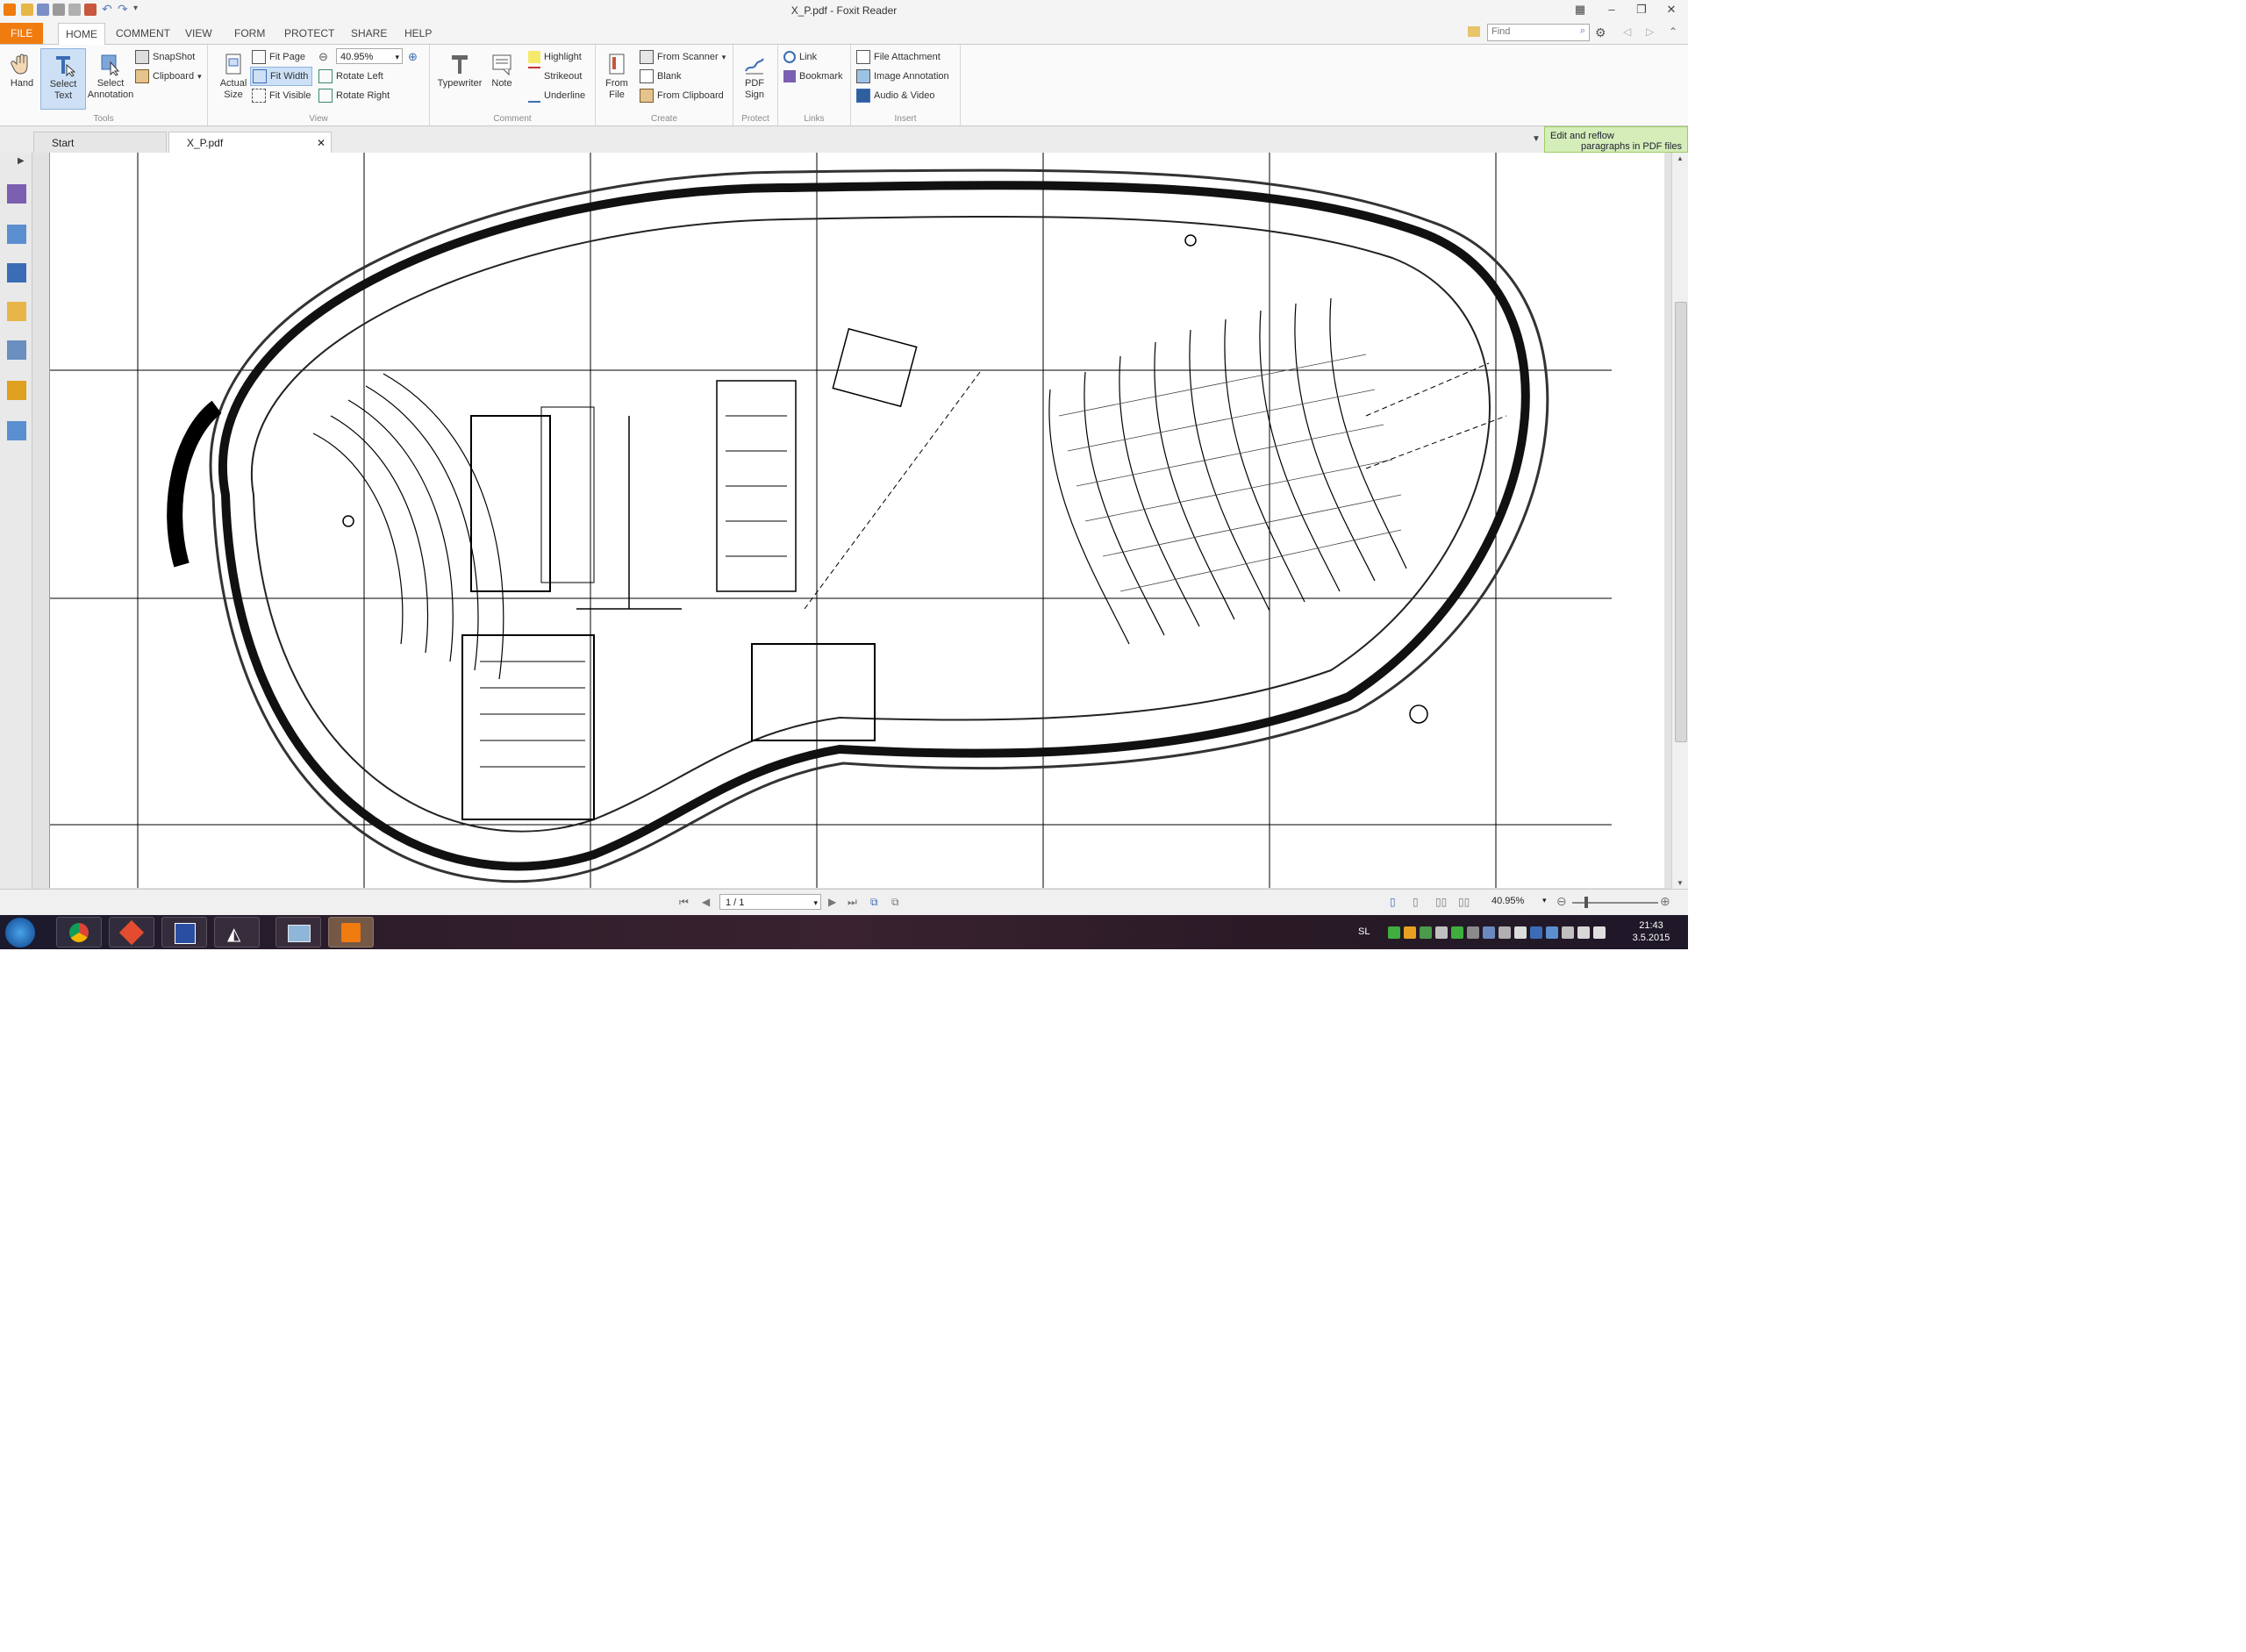 This screenshot has height=1652, width=2246. Describe the element at coordinates (1627, 32) in the screenshot. I see `back-arrow-icon: ◁` at that location.